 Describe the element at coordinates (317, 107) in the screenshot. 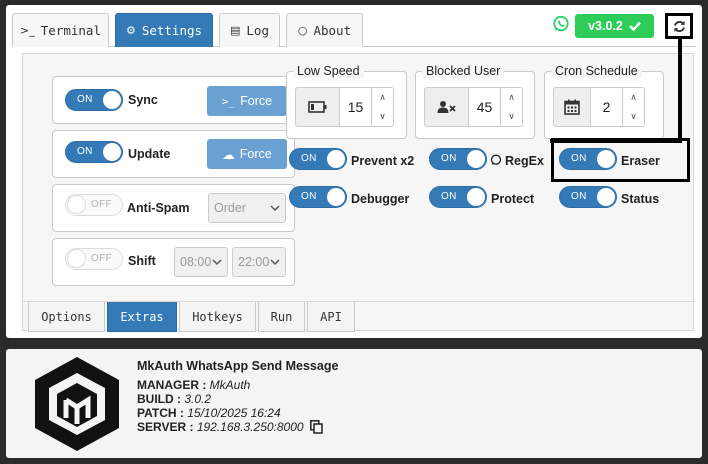

I see `battery-low-icon` at that location.